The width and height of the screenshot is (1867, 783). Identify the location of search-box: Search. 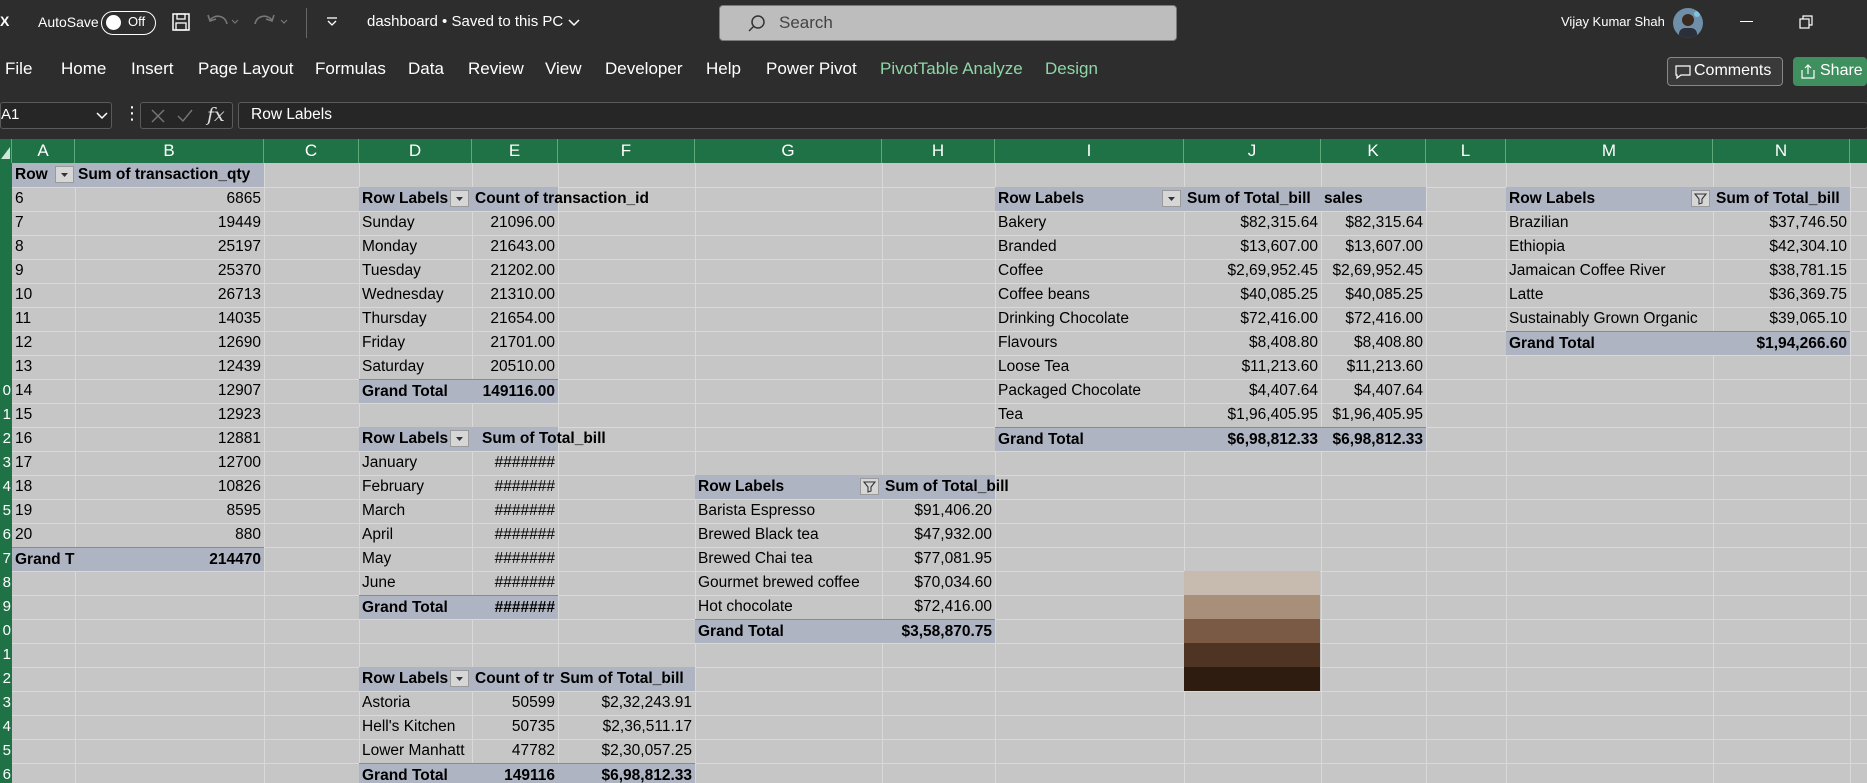
(948, 23).